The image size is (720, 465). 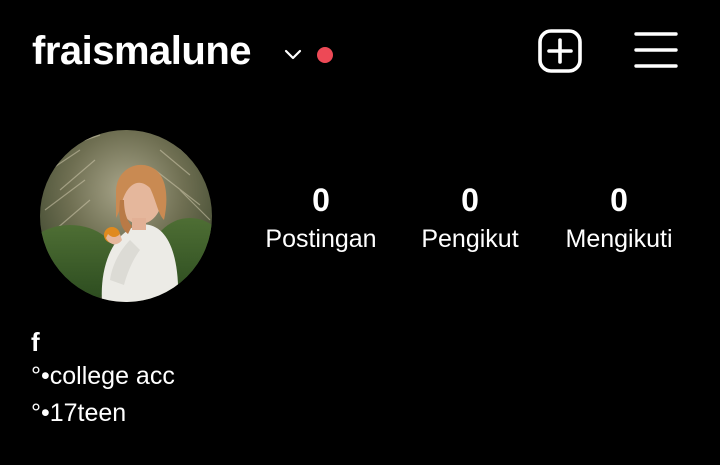 What do you see at coordinates (560, 51) in the screenshot?
I see `plus-square-icon` at bounding box center [560, 51].